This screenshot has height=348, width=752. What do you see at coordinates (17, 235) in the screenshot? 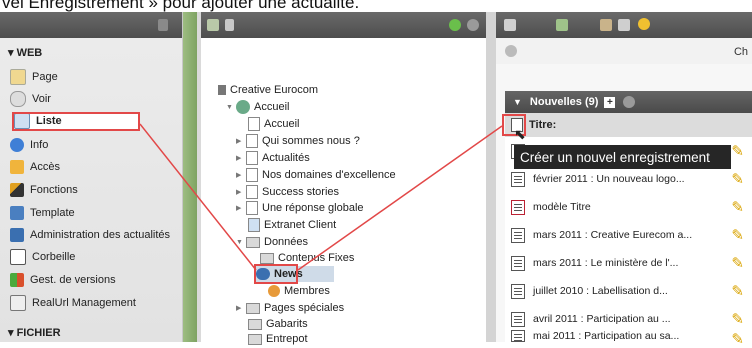
I see `news-admin-icon` at bounding box center [17, 235].